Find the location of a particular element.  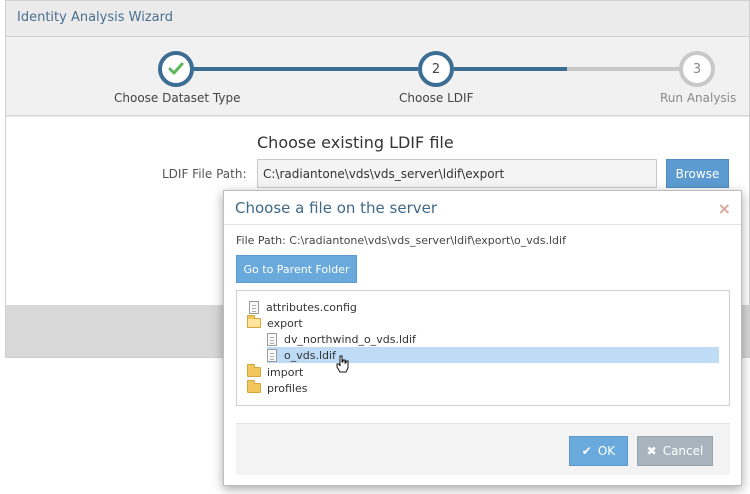

ldif-path-input: C:\radiantone\vds\vds_server\ldif\export is located at coordinates (457, 173).